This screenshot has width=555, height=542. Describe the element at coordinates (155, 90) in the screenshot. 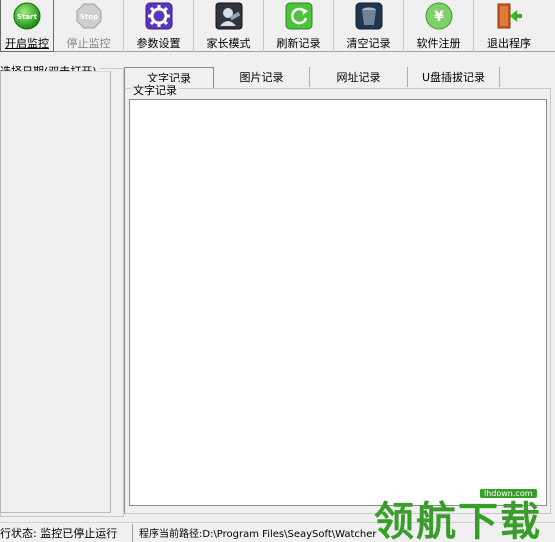

I see `text-records-legend: 文字记录` at that location.